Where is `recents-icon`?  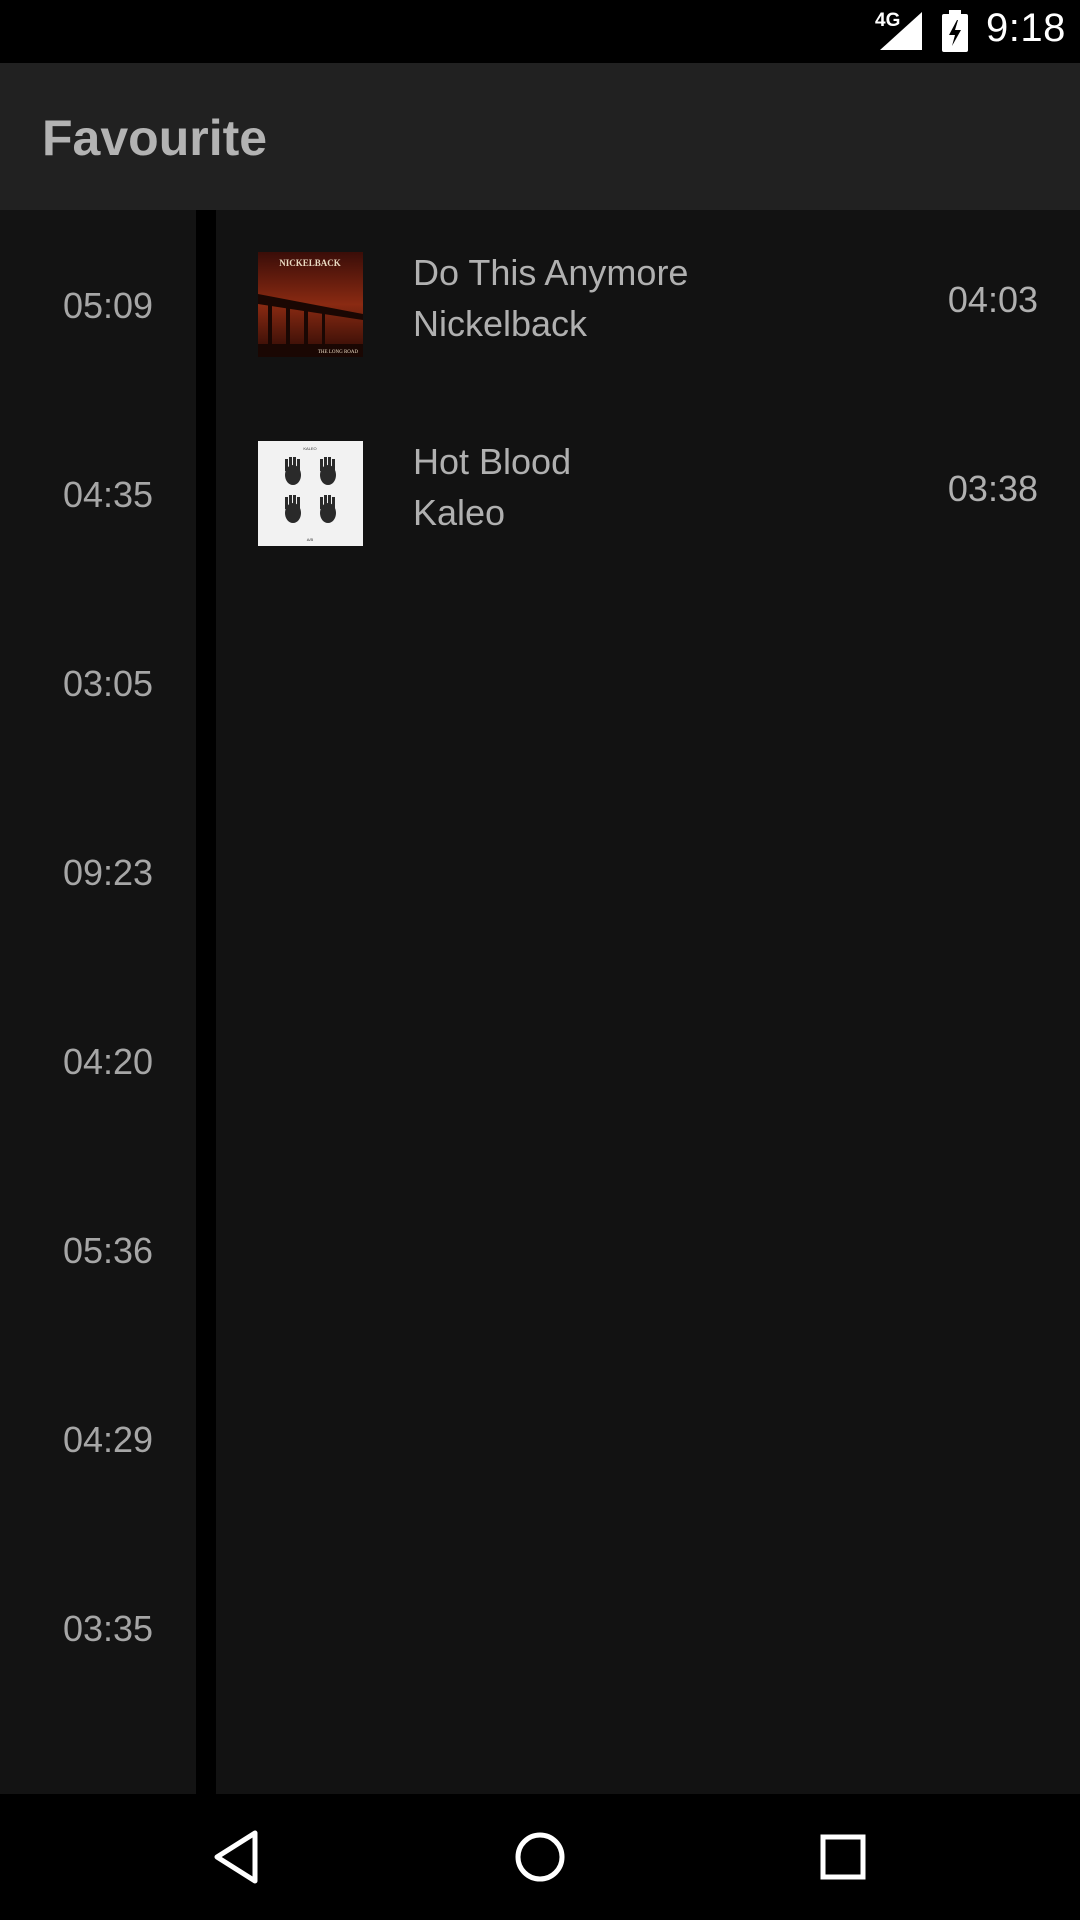 recents-icon is located at coordinates (843, 1857).